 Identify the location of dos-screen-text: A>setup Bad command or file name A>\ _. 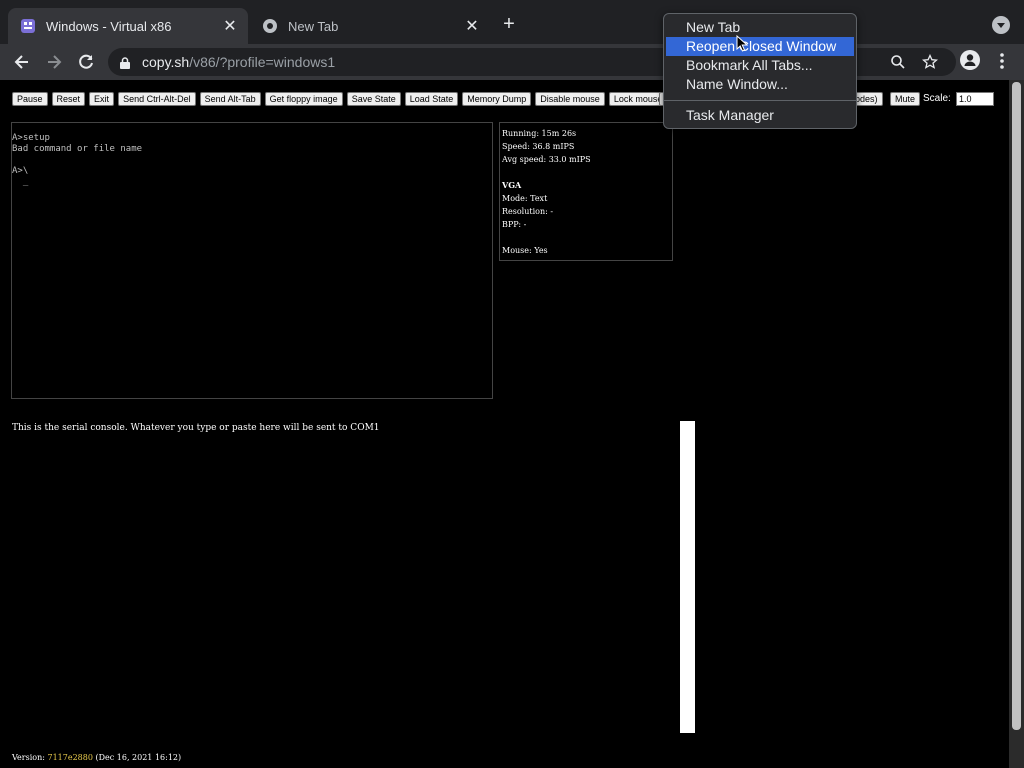
(77, 160).